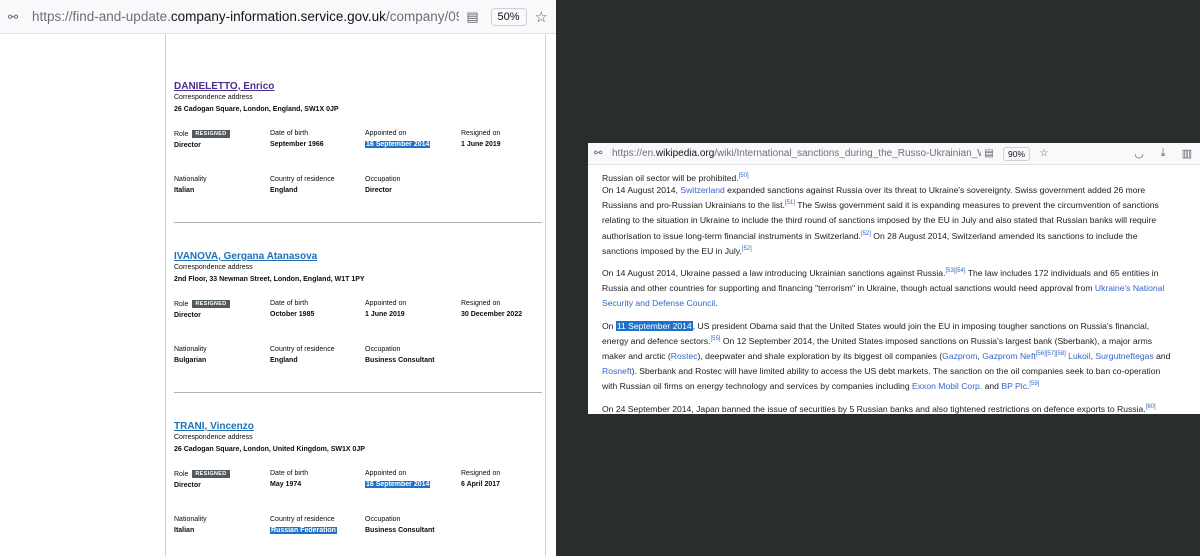 Image resolution: width=1200 pixels, height=556 pixels. I want to click on citation-ref: [59], so click(1034, 384).